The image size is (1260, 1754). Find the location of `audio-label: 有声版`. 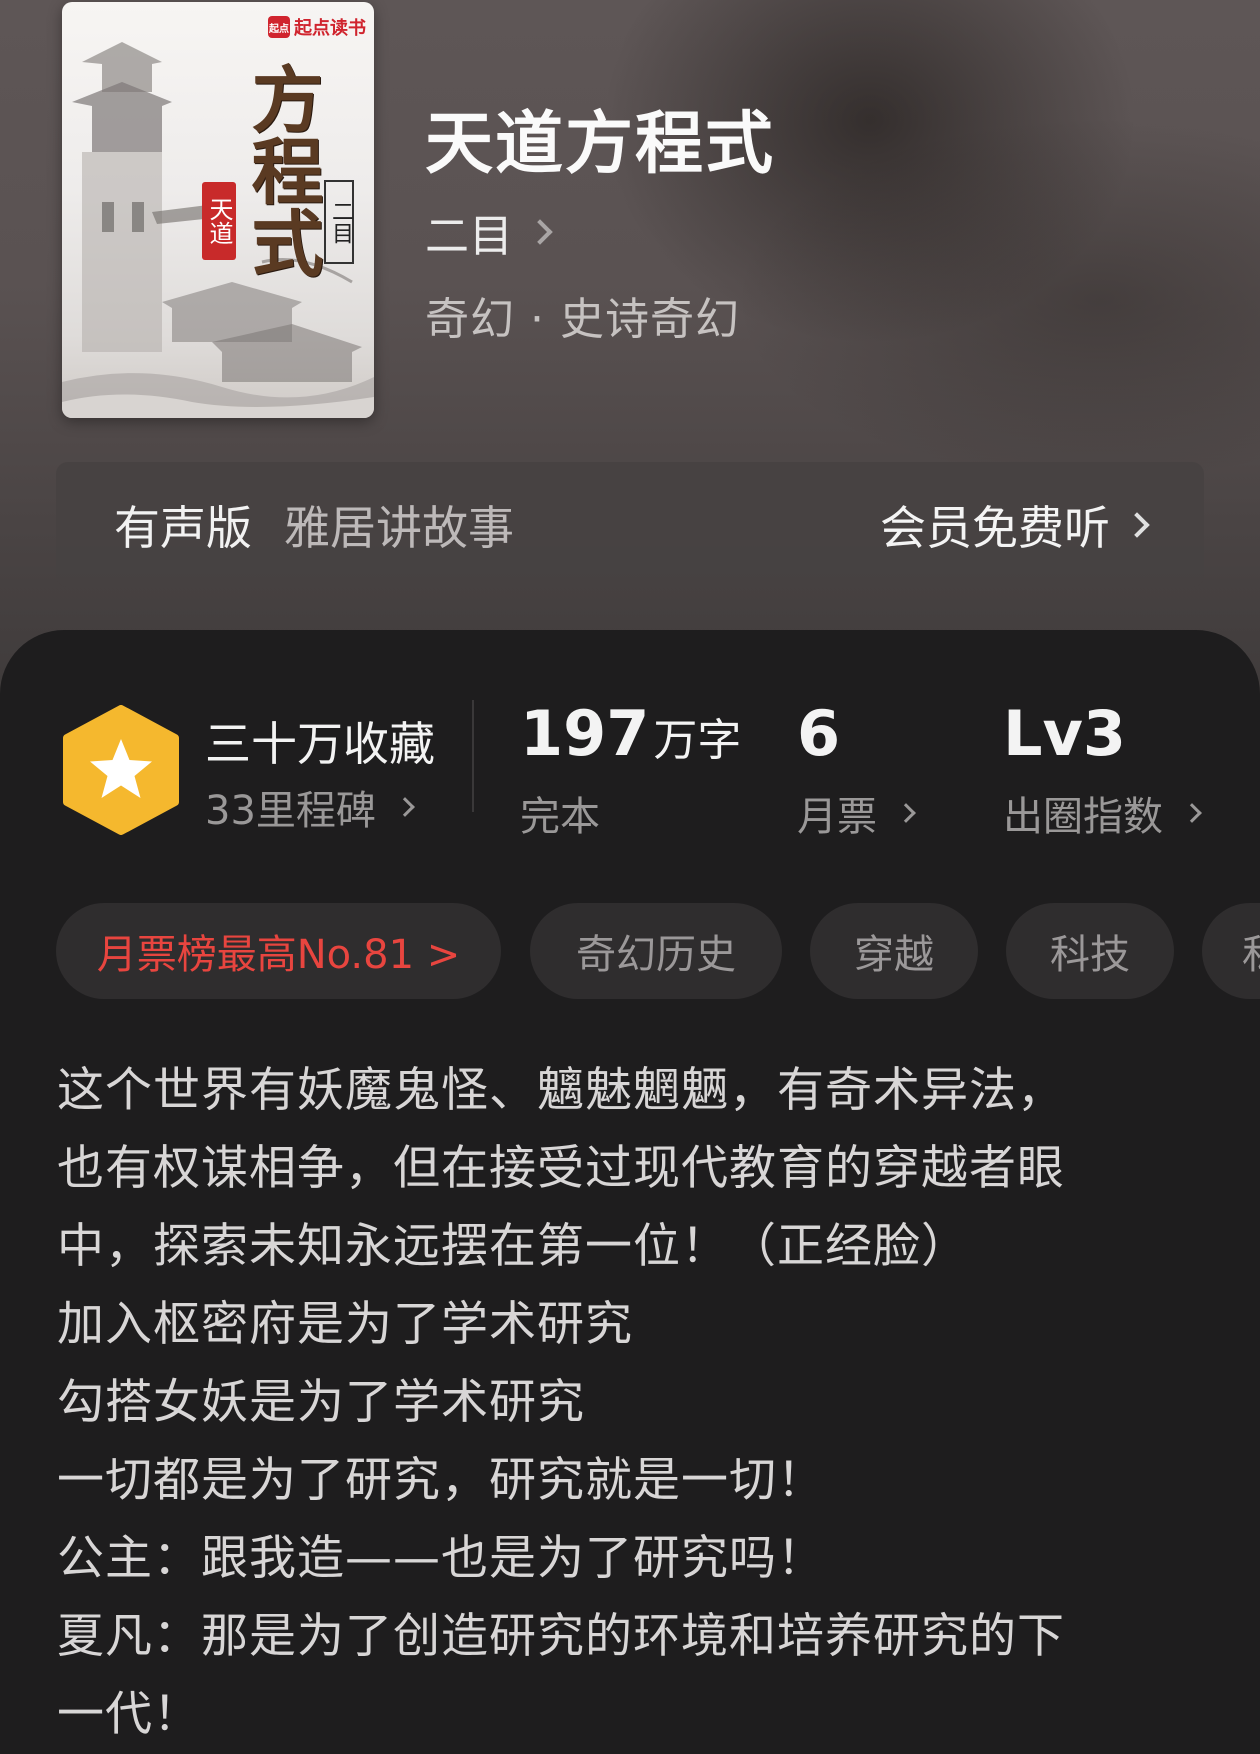

audio-label: 有声版 is located at coordinates (183, 527).